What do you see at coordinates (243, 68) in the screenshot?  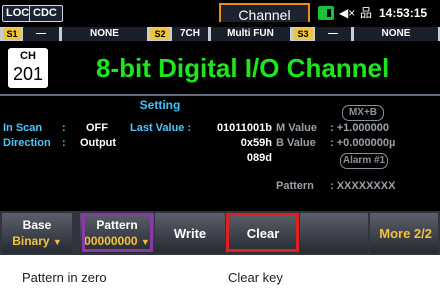 I see `channel-title: 8-bit Digital I/O Channel` at bounding box center [243, 68].